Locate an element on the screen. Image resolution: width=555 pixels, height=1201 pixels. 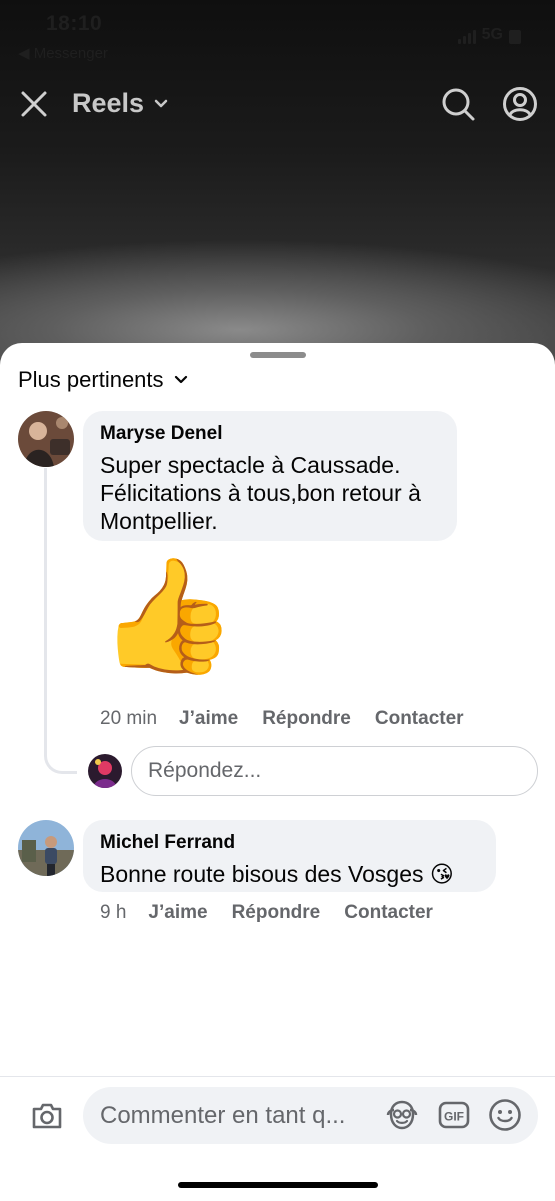
reels-title: Reels is located at coordinates (108, 103).